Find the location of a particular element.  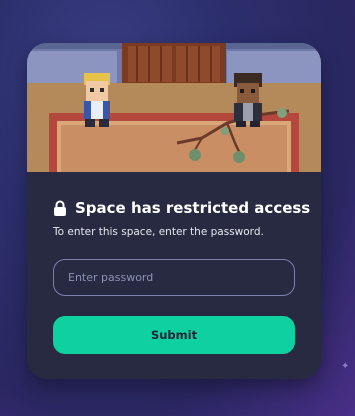

modal-title: Space has restricted access is located at coordinates (193, 208).